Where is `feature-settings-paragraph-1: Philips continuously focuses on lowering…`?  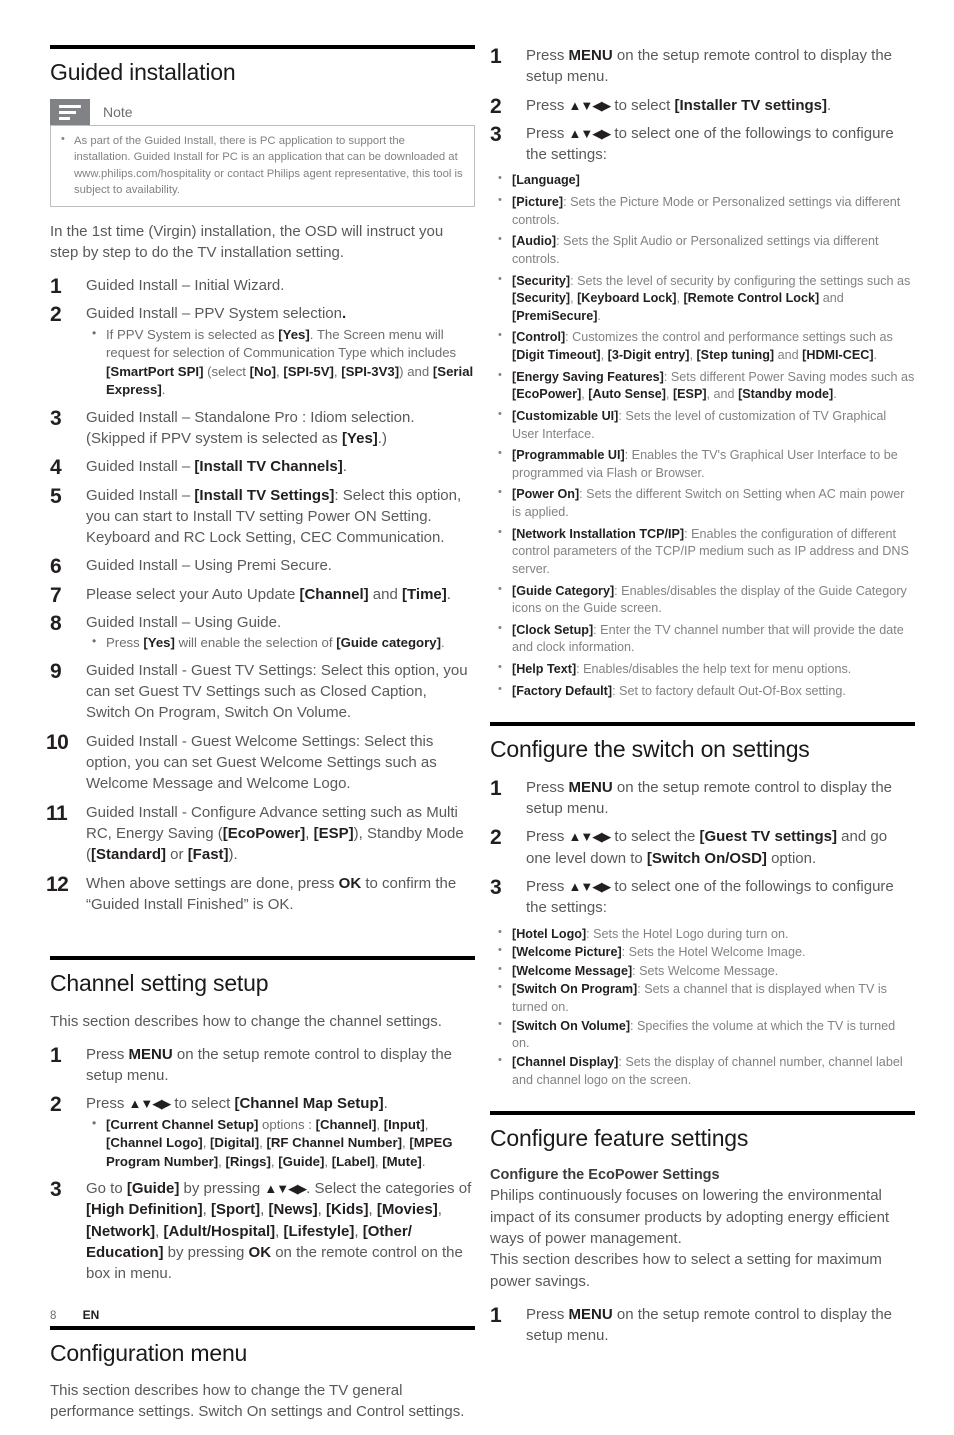
feature-settings-paragraph-1: Philips continuously focuses on lowering… is located at coordinates (690, 1217).